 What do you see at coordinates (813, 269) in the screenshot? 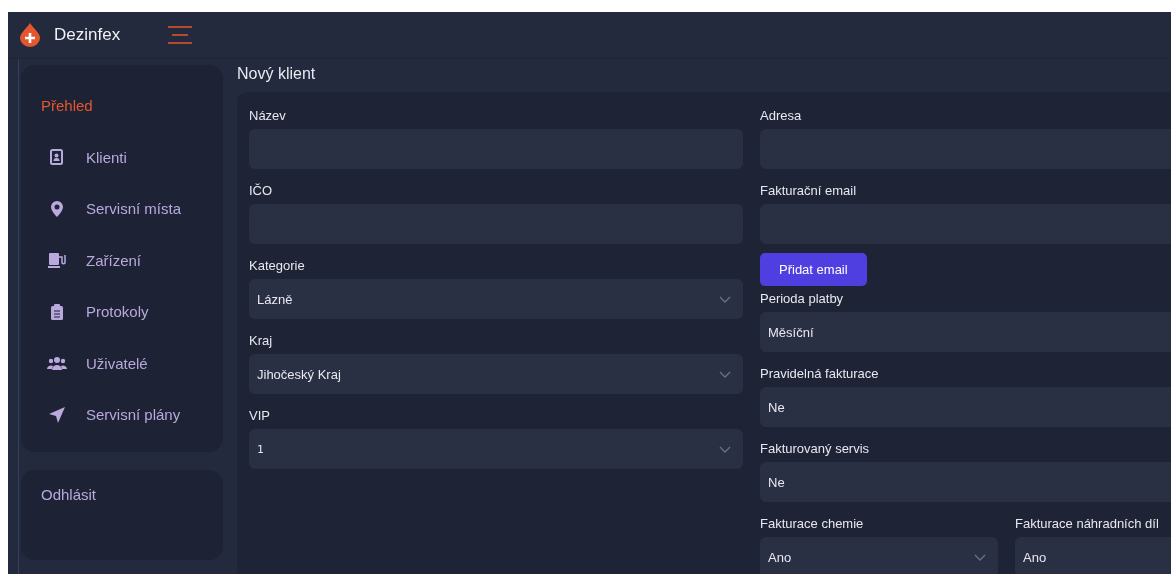
I see `add-email-button: Přidat email` at bounding box center [813, 269].